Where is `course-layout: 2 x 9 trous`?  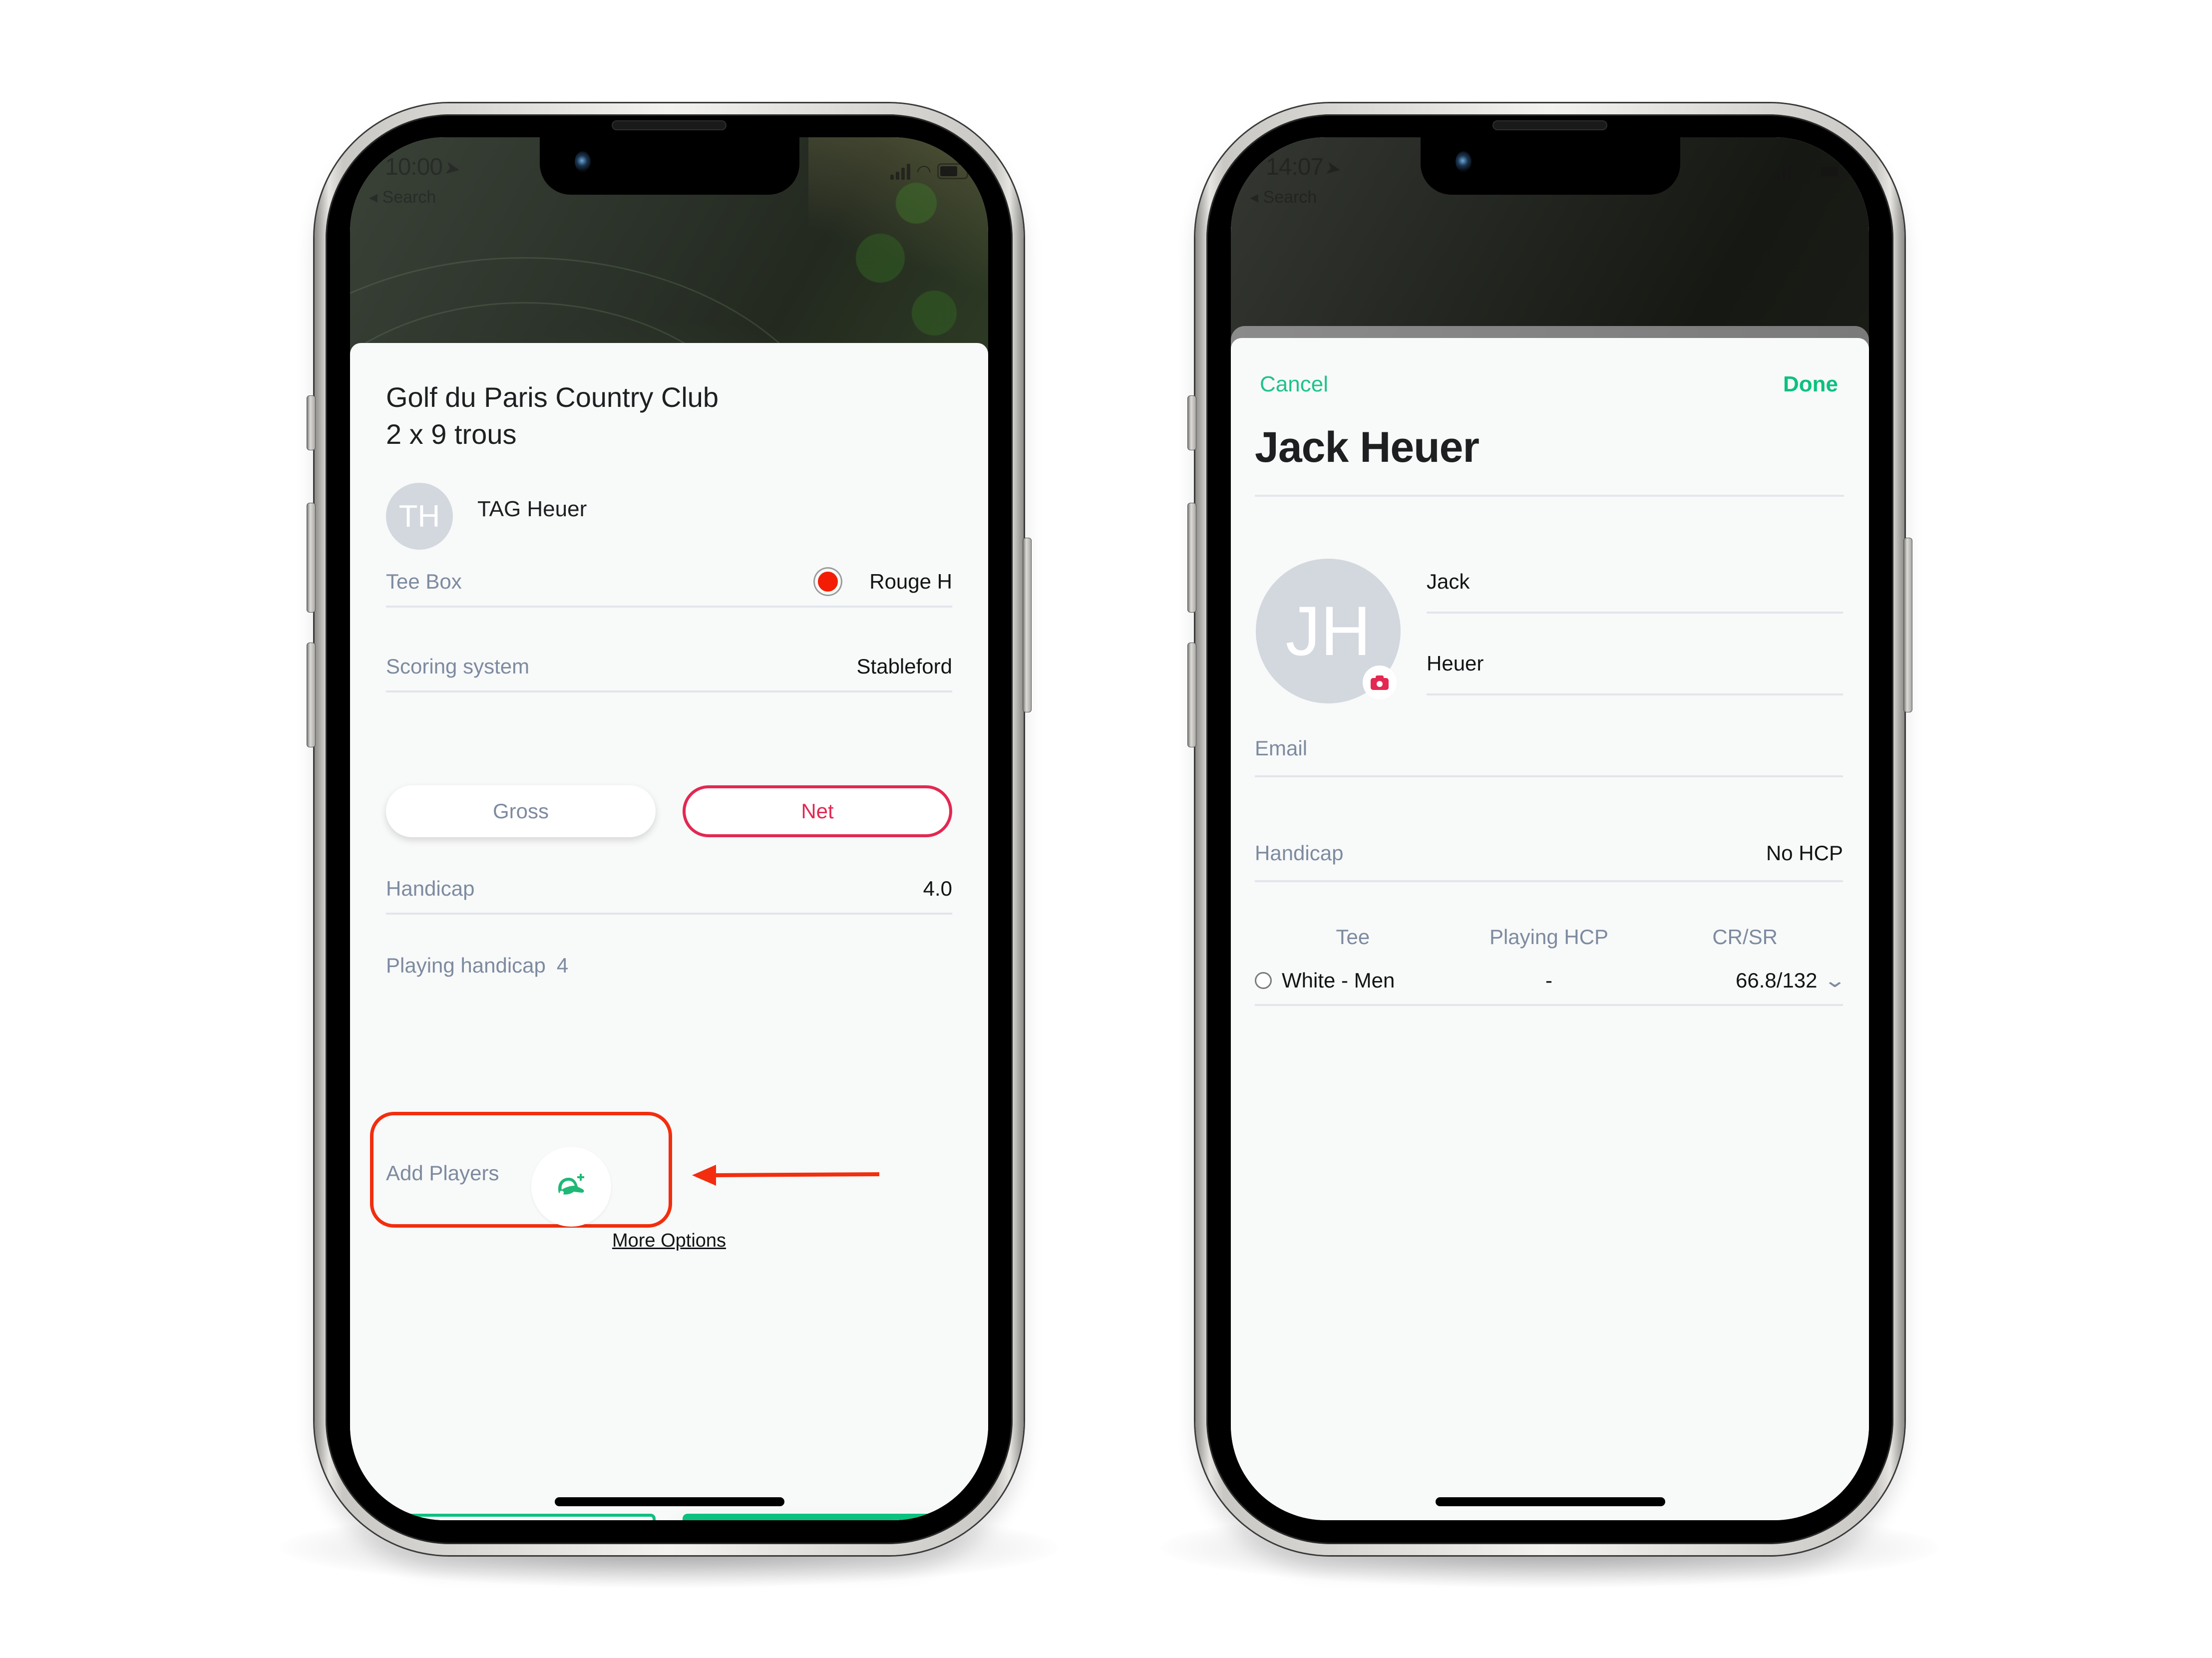 course-layout: 2 x 9 trous is located at coordinates (451, 434).